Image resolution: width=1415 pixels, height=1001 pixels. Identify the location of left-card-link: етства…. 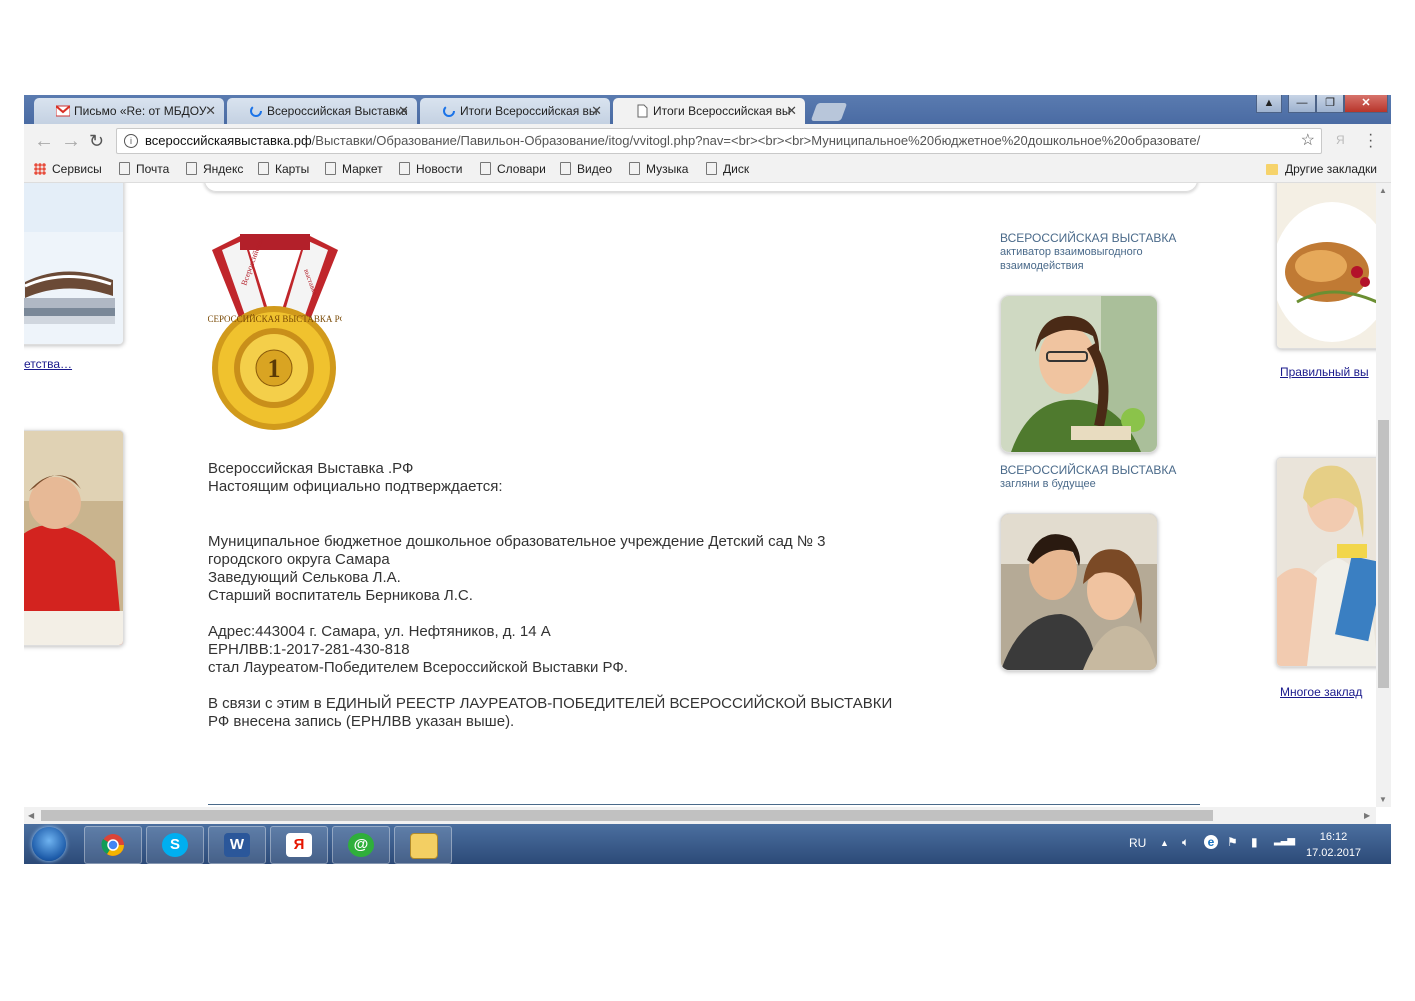
(48, 364).